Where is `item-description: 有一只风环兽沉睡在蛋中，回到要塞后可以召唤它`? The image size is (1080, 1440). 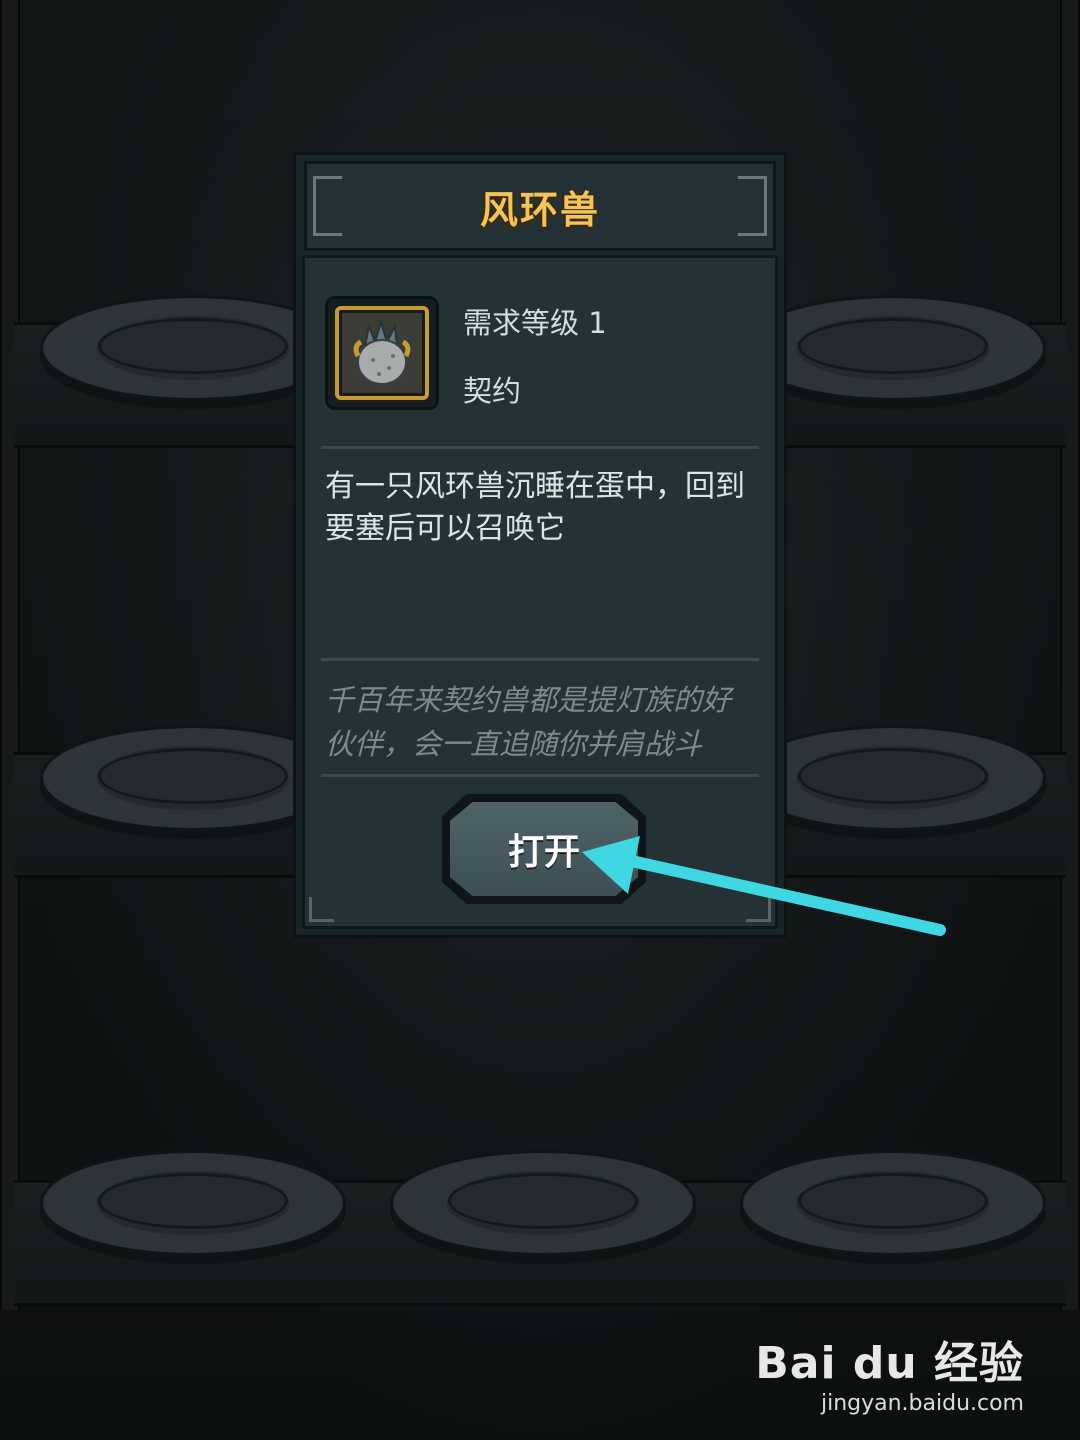
item-description: 有一只风环兽沉睡在蛋中，回到要塞后可以召唤它 is located at coordinates (535, 507).